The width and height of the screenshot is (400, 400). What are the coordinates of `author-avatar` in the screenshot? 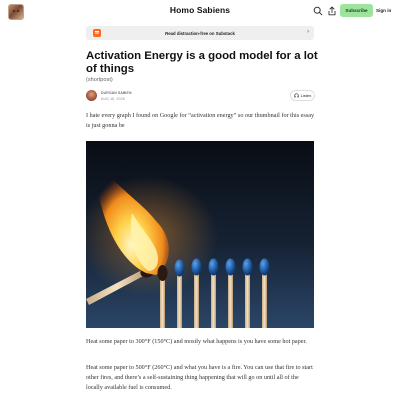 It's located at (91, 95).